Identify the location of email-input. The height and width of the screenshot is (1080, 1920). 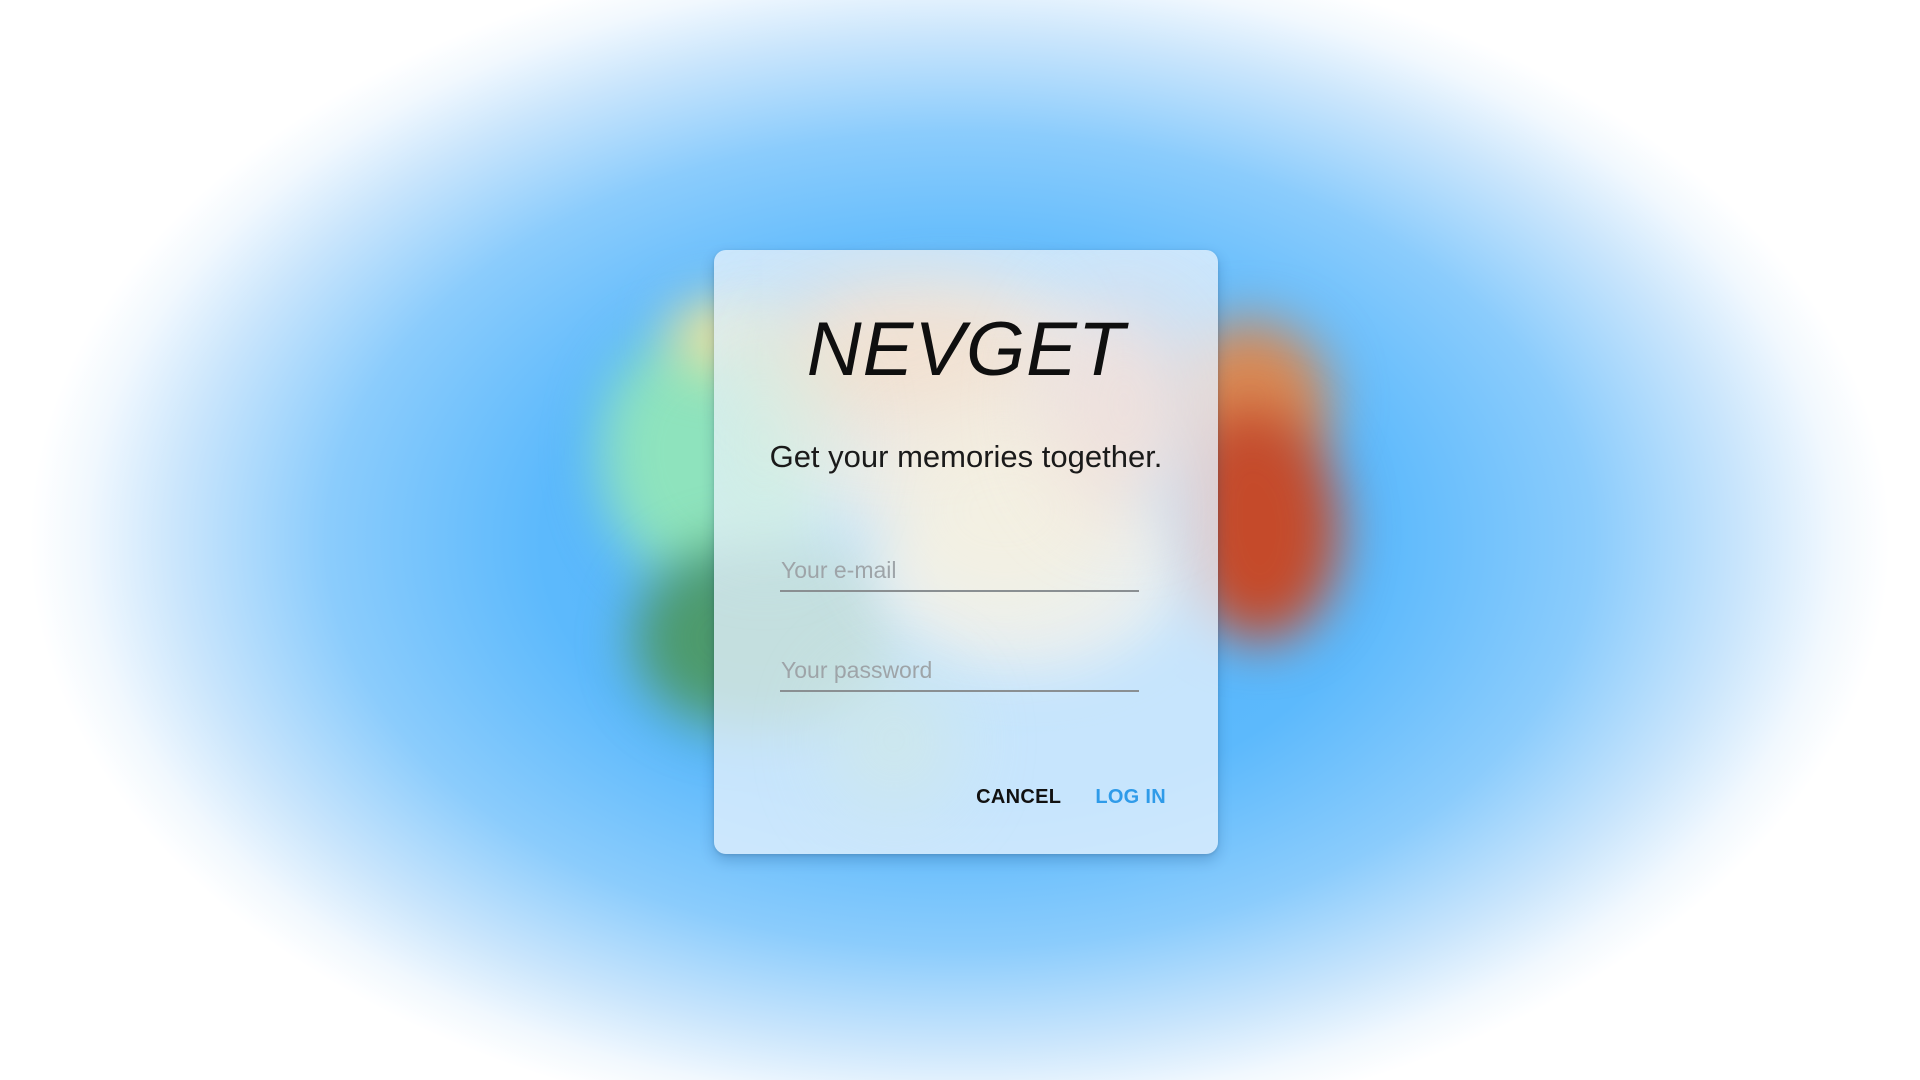
(959, 571).